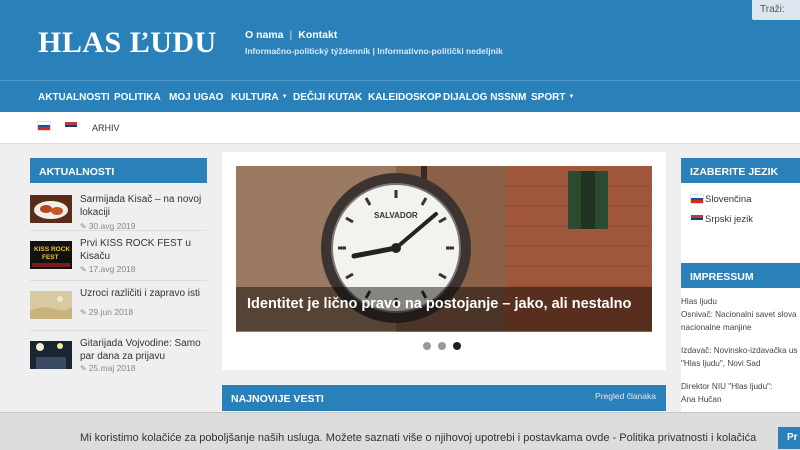 The image size is (800, 450). I want to click on cookie-accept-button: Pr, so click(789, 438).